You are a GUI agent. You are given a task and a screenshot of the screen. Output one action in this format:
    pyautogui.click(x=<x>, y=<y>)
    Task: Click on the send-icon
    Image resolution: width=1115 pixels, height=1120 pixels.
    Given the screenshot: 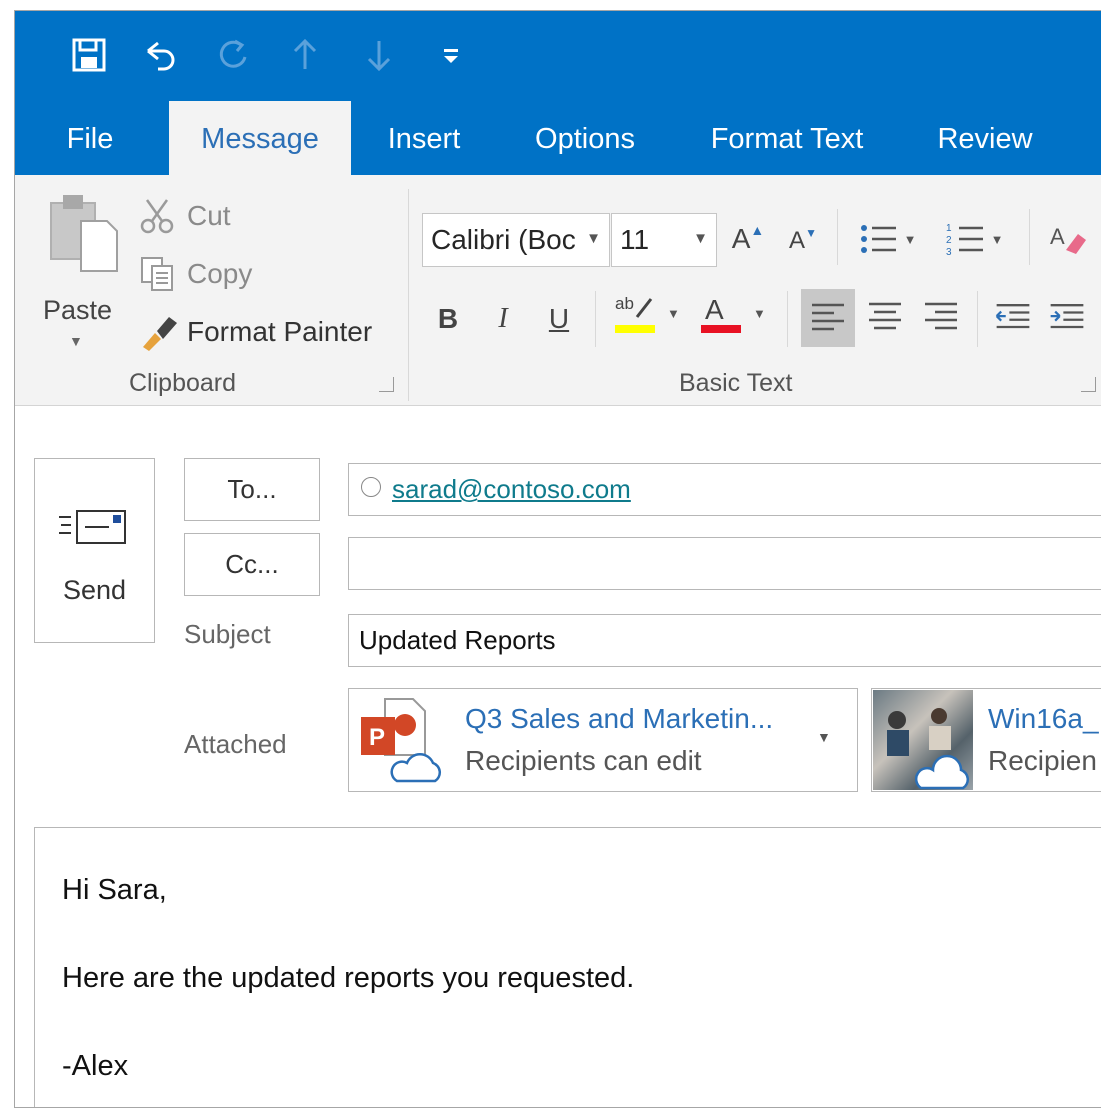 What is the action you would take?
    pyautogui.click(x=92, y=527)
    